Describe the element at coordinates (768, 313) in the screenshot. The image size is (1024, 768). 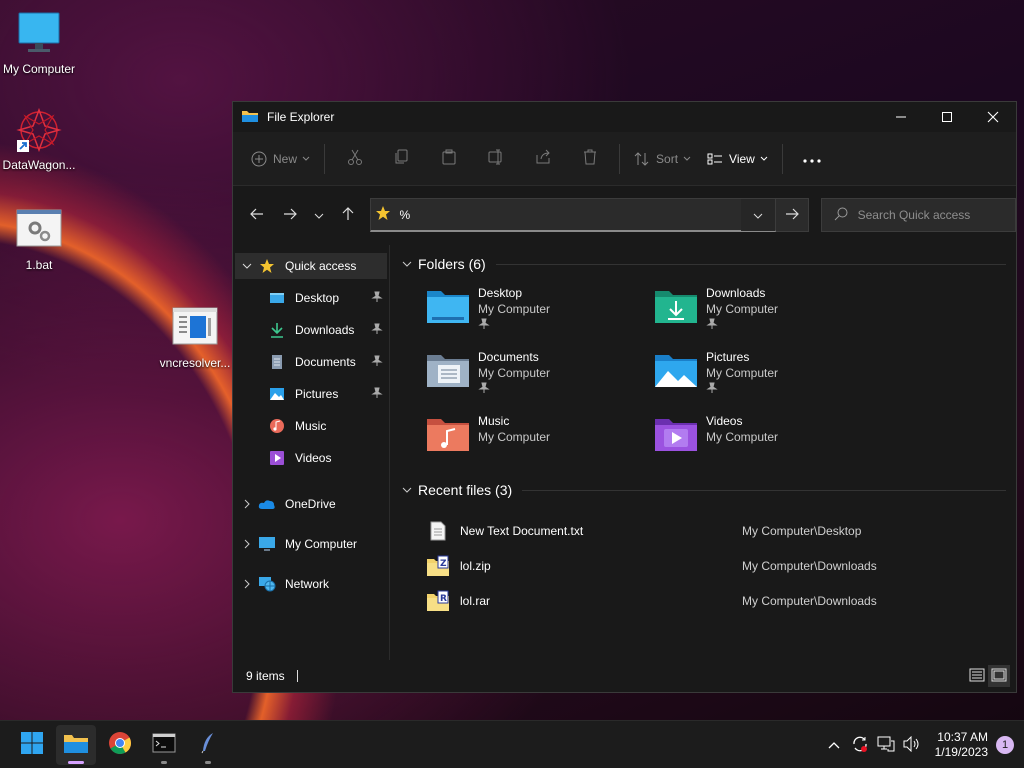
I see `folder-tile-downloads: Downloads My Computer` at that location.